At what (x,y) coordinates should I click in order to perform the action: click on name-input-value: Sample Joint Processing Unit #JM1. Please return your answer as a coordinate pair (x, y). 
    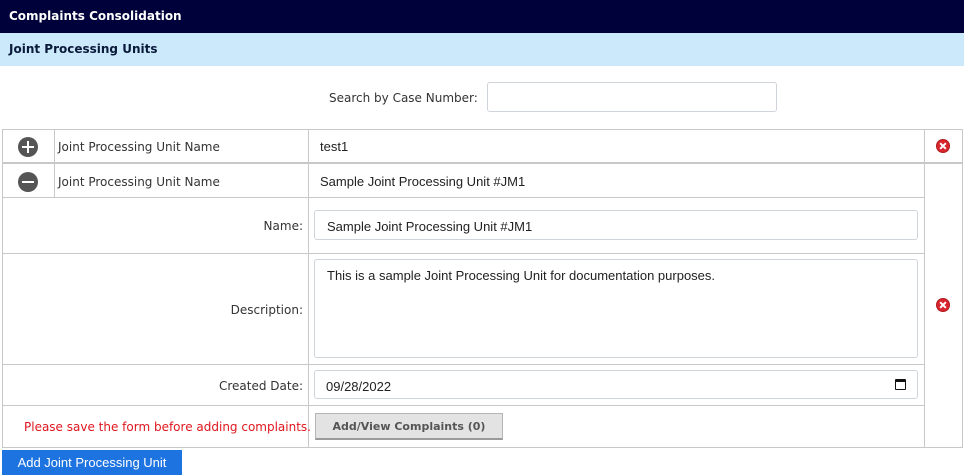
    Looking at the image, I should click on (430, 226).